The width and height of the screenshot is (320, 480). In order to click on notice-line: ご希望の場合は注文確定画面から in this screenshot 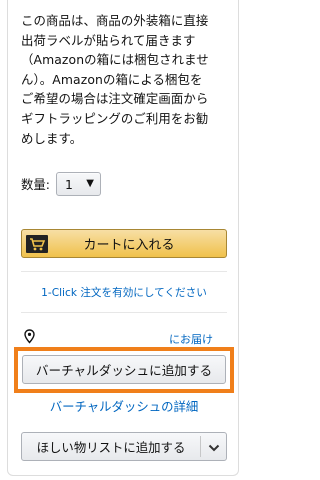, I will do `click(115, 99)`.